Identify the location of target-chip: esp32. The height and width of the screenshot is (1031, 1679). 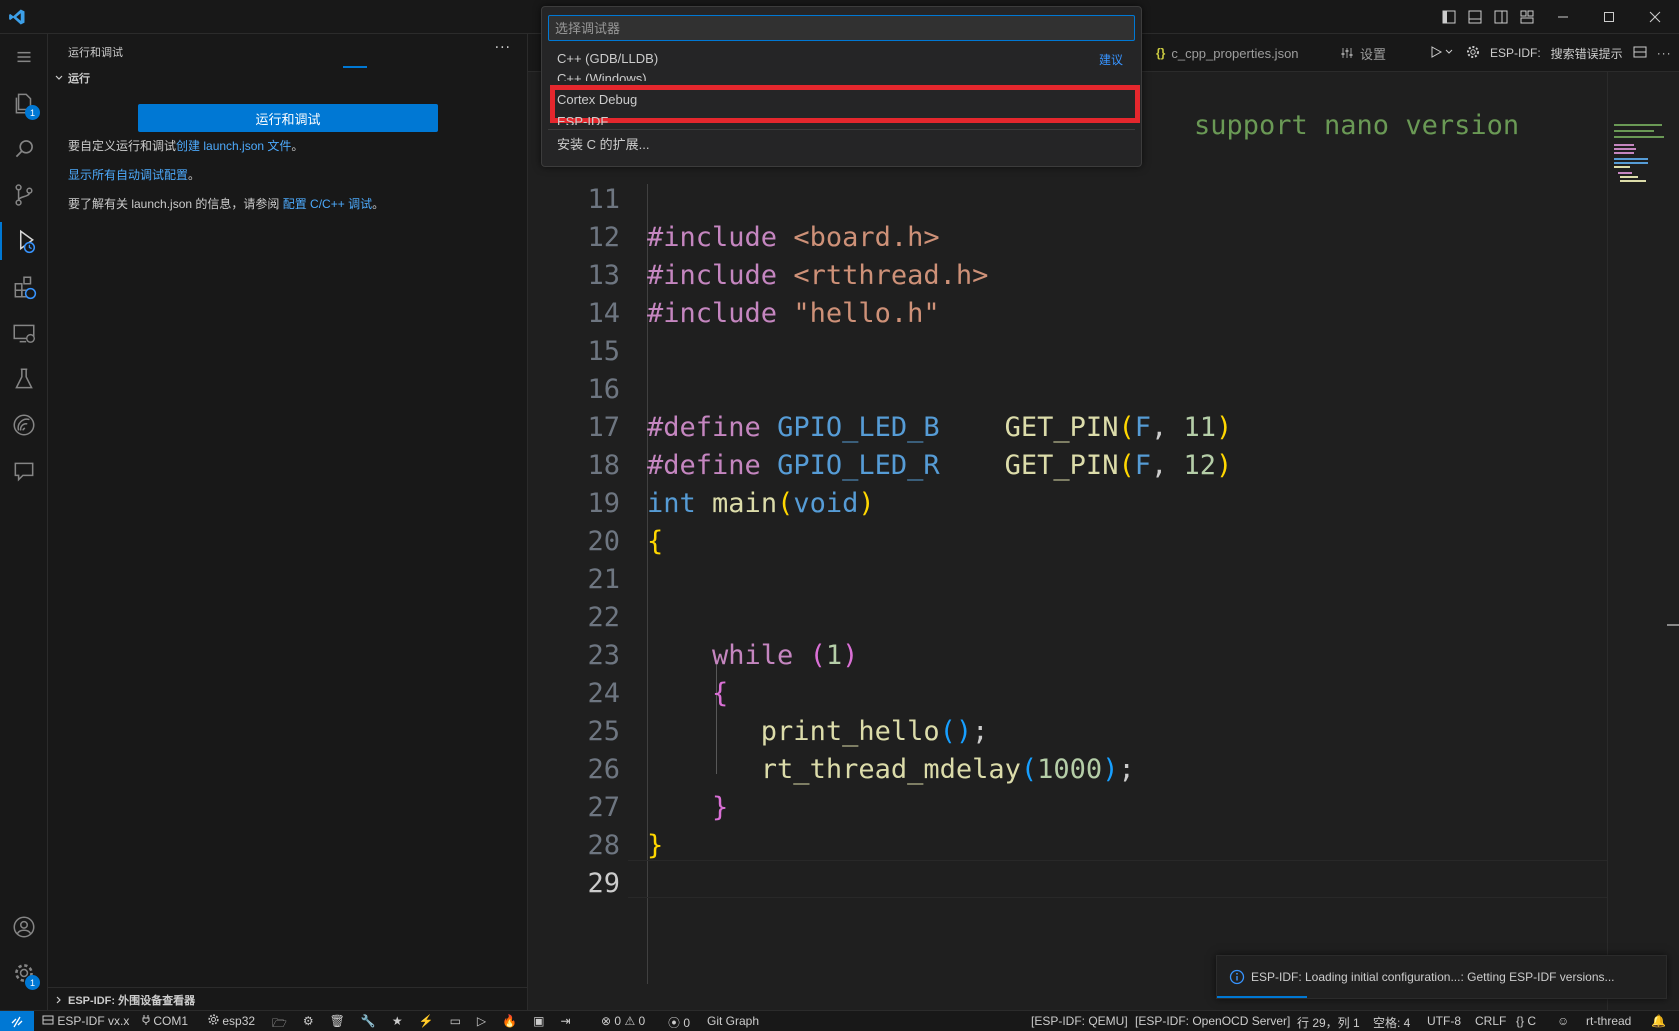
(231, 1021).